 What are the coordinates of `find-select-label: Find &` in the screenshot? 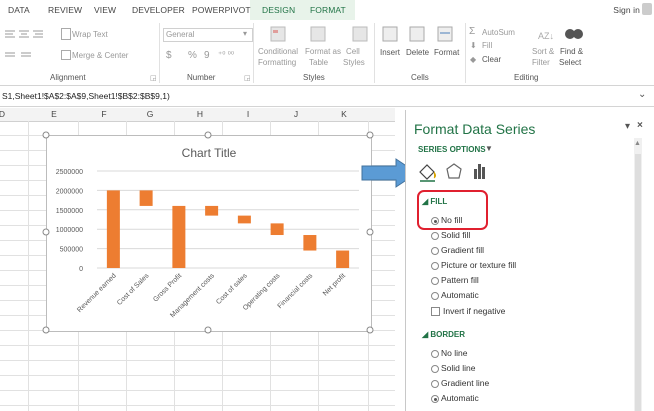 It's located at (571, 51).